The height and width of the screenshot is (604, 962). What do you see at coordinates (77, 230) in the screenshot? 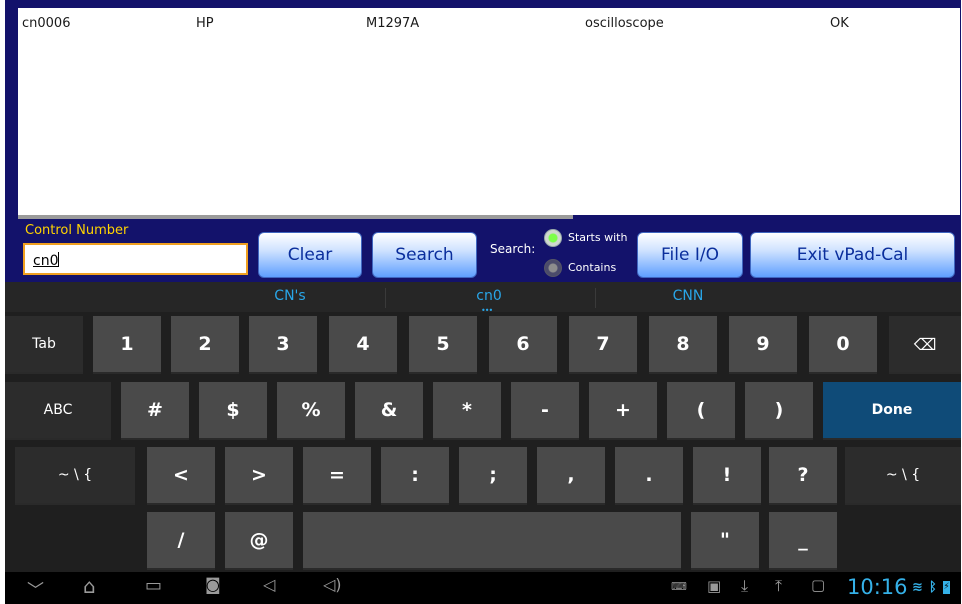
I see `control-number-label: Control Number` at bounding box center [77, 230].